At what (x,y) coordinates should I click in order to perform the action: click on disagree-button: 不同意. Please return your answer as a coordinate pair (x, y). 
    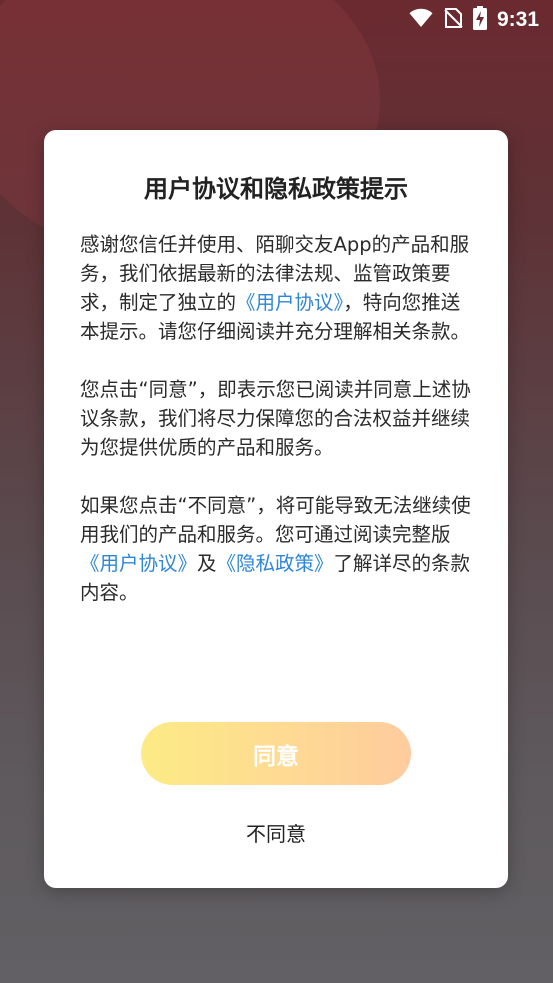
    Looking at the image, I should click on (276, 834).